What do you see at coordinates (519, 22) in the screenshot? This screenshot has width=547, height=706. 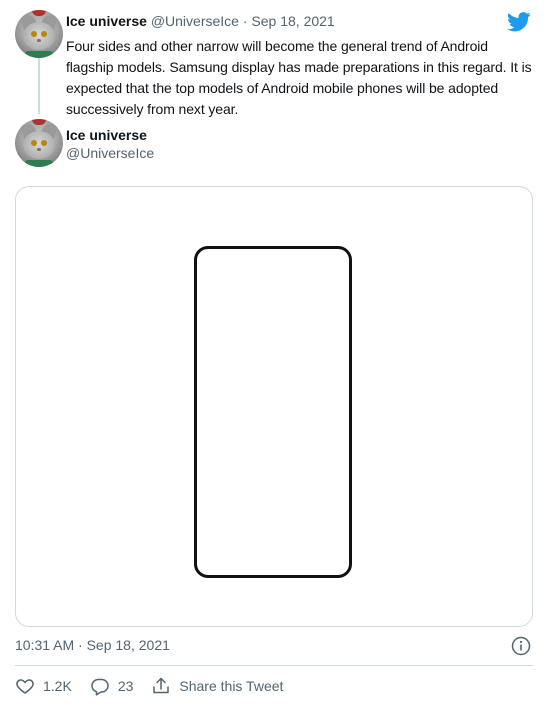 I see `twitter-bird-icon` at bounding box center [519, 22].